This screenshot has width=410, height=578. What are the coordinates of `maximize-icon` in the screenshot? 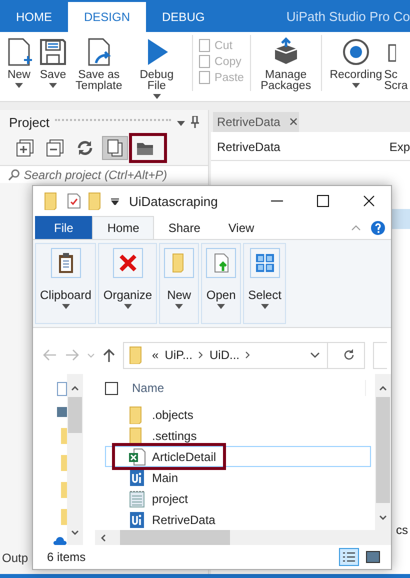 It's located at (323, 201).